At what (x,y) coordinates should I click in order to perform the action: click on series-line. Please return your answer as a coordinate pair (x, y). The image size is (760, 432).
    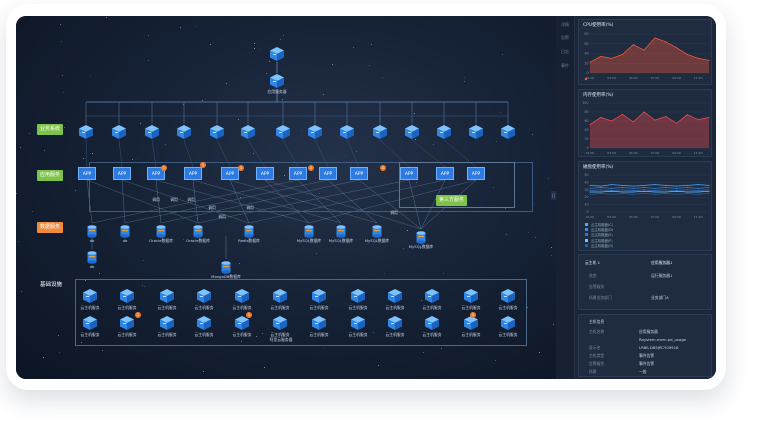
    Looking at the image, I should click on (650, 191).